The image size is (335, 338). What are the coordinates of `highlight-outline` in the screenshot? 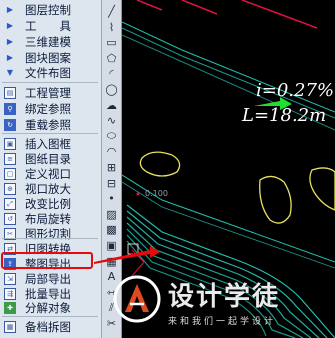 It's located at (47, 260).